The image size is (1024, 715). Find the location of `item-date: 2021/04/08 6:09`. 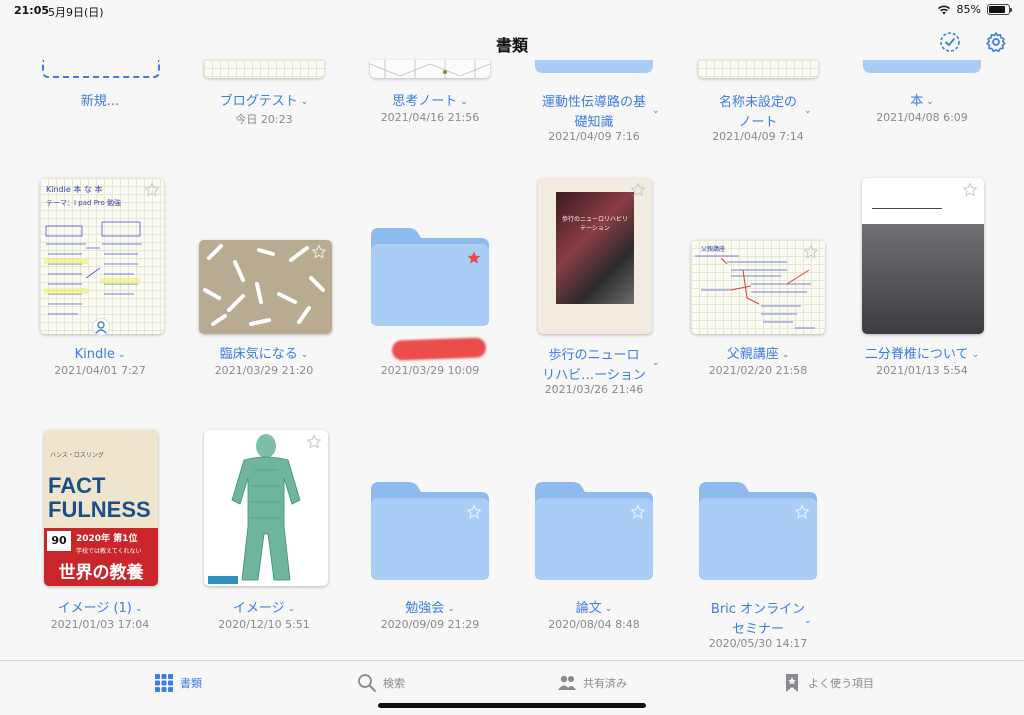

item-date: 2021/04/08 6:09 is located at coordinates (922, 117).